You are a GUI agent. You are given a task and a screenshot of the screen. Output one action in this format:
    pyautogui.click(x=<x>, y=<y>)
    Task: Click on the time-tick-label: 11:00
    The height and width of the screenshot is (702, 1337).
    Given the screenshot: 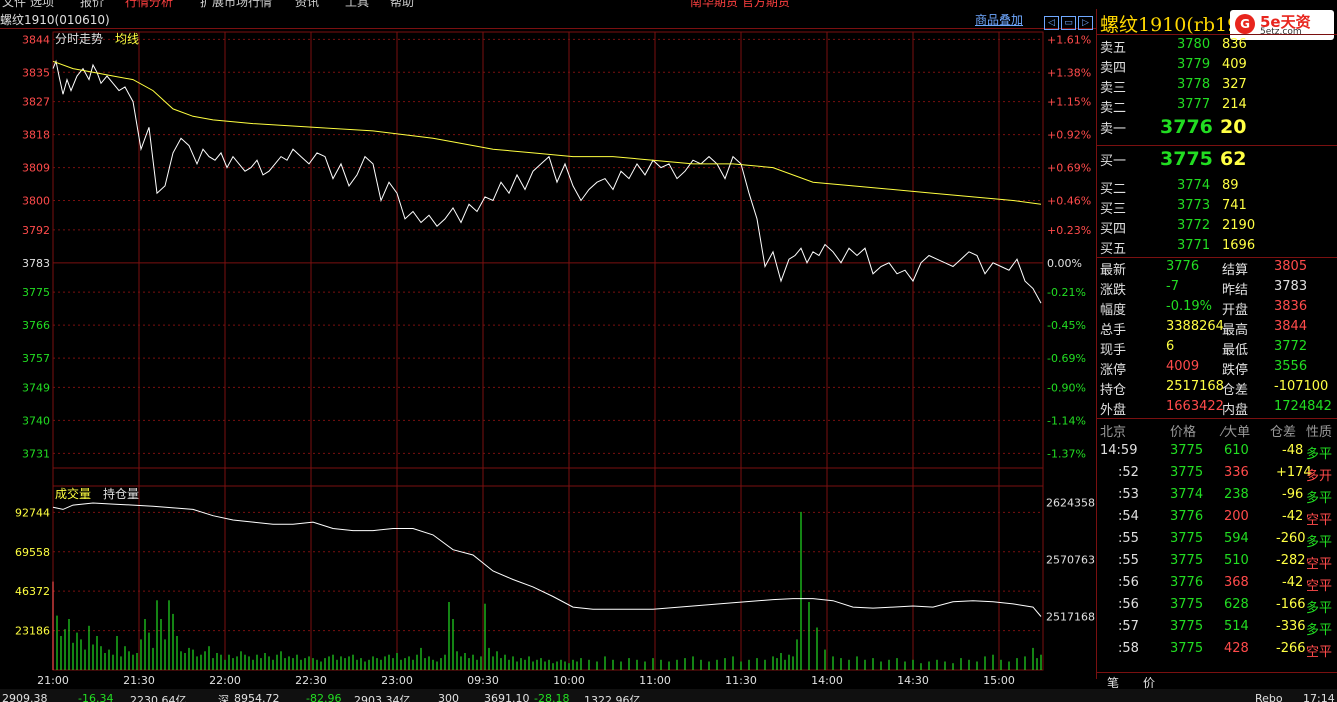 What is the action you would take?
    pyautogui.click(x=655, y=680)
    